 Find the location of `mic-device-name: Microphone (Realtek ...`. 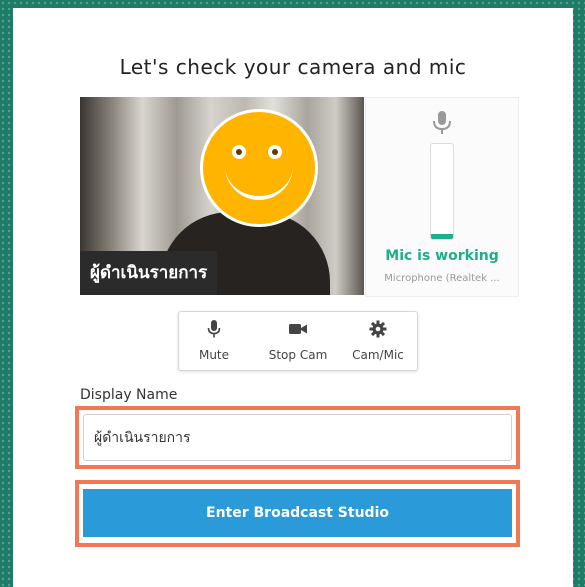

mic-device-name: Microphone (Realtek ... is located at coordinates (442, 278).